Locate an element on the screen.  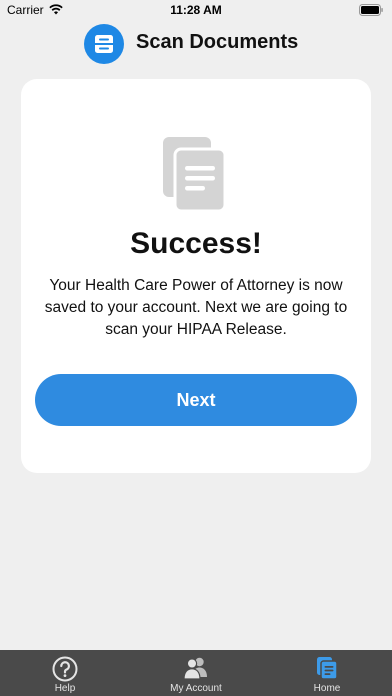
status-time: 11:28 AM is located at coordinates (196, 10).